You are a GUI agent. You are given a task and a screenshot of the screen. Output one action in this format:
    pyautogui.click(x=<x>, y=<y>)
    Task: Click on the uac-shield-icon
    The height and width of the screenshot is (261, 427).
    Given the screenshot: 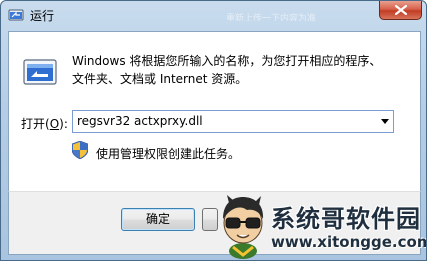 What is the action you would take?
    pyautogui.click(x=80, y=150)
    